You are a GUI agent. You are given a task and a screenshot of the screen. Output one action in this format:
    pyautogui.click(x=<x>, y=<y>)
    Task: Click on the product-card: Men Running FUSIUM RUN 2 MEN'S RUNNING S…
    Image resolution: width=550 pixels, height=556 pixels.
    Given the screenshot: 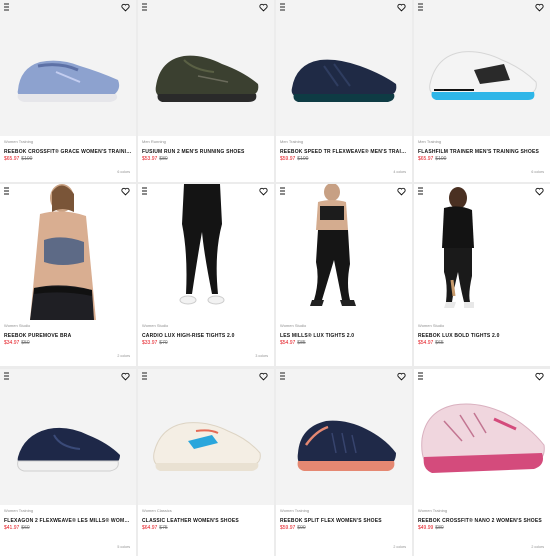 What is the action you would take?
    pyautogui.click(x=206, y=91)
    